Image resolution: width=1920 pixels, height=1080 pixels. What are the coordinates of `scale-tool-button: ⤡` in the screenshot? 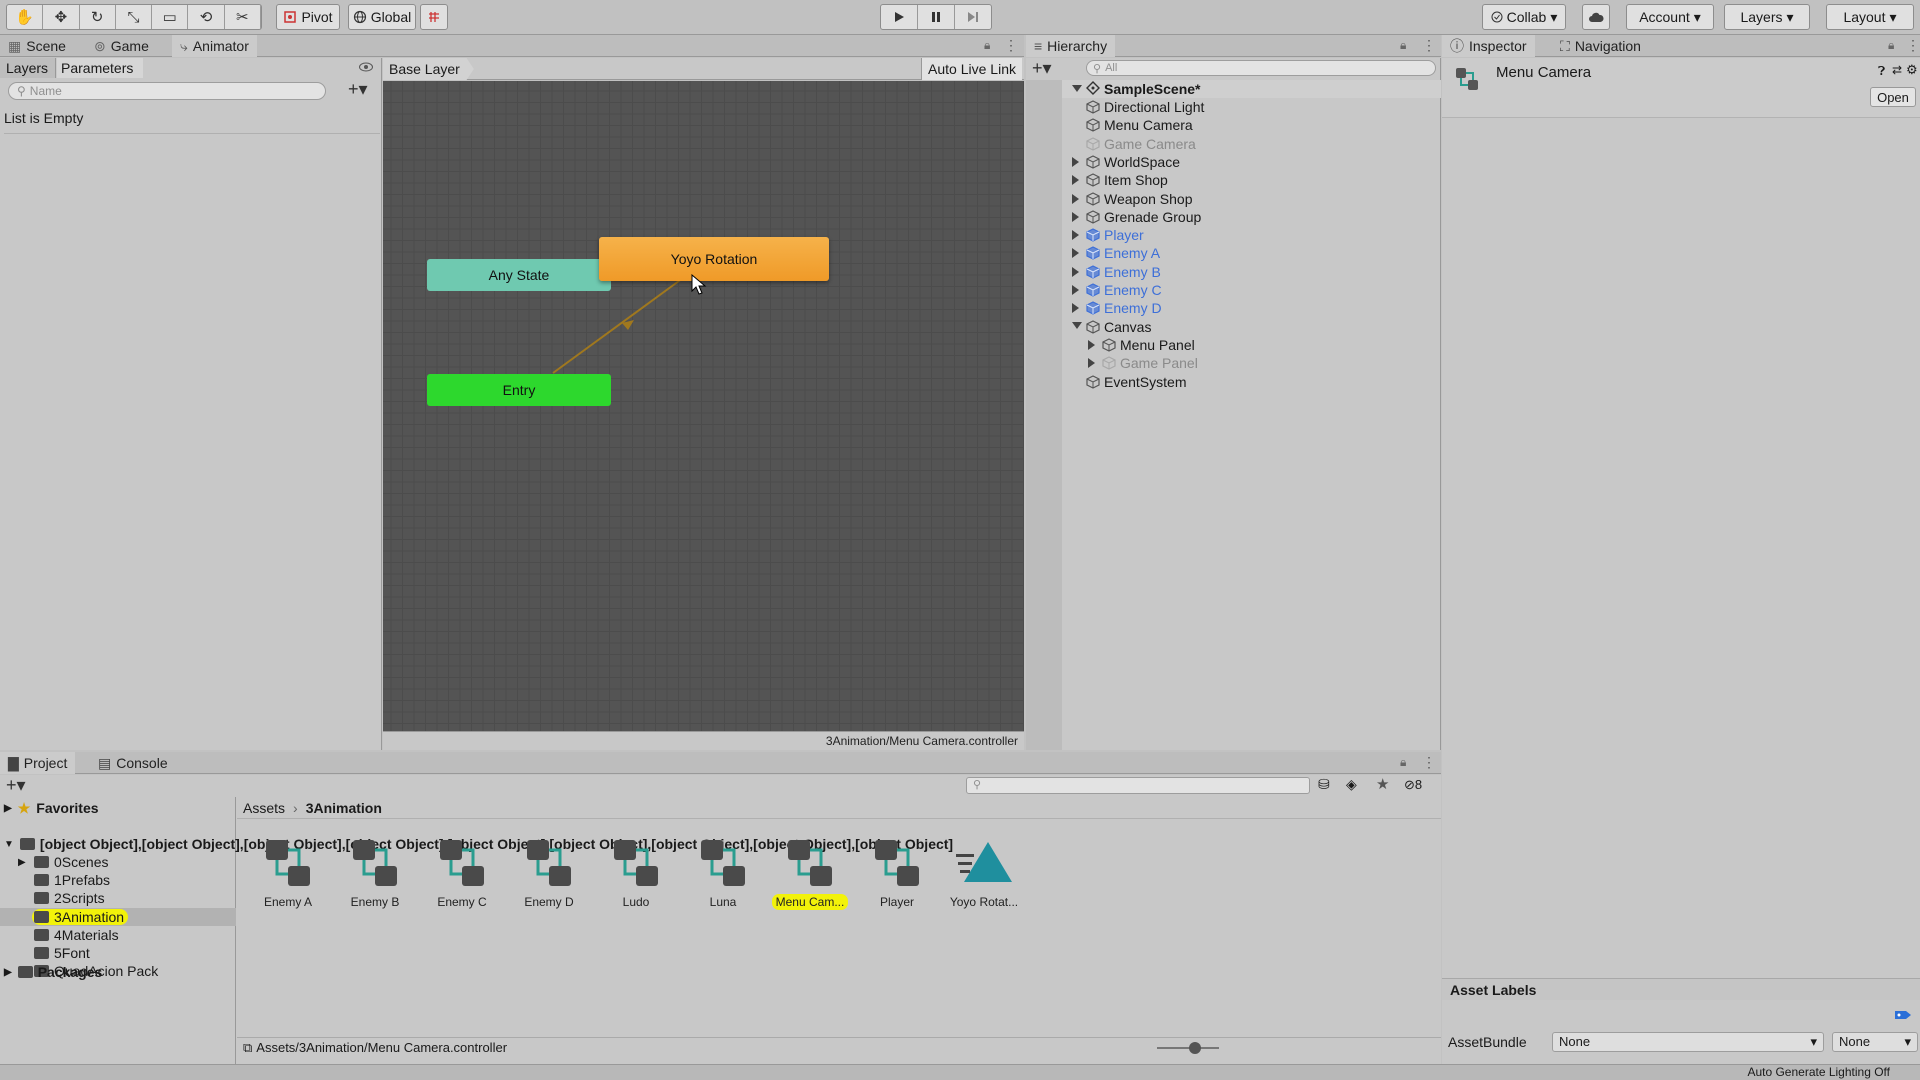 It's located at (134, 17).